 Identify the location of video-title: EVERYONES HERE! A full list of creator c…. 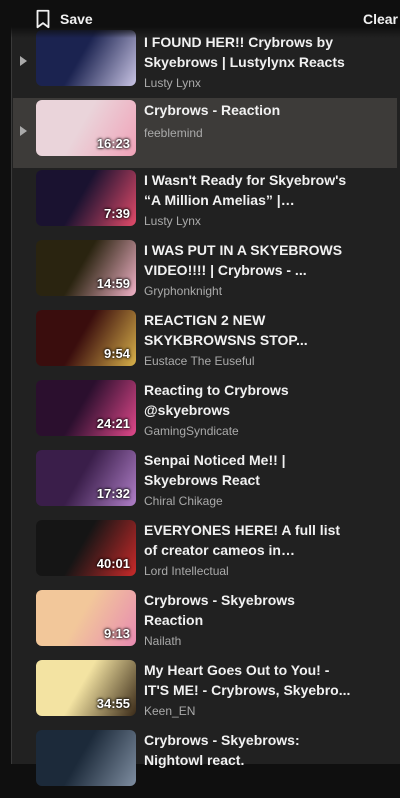
(249, 540).